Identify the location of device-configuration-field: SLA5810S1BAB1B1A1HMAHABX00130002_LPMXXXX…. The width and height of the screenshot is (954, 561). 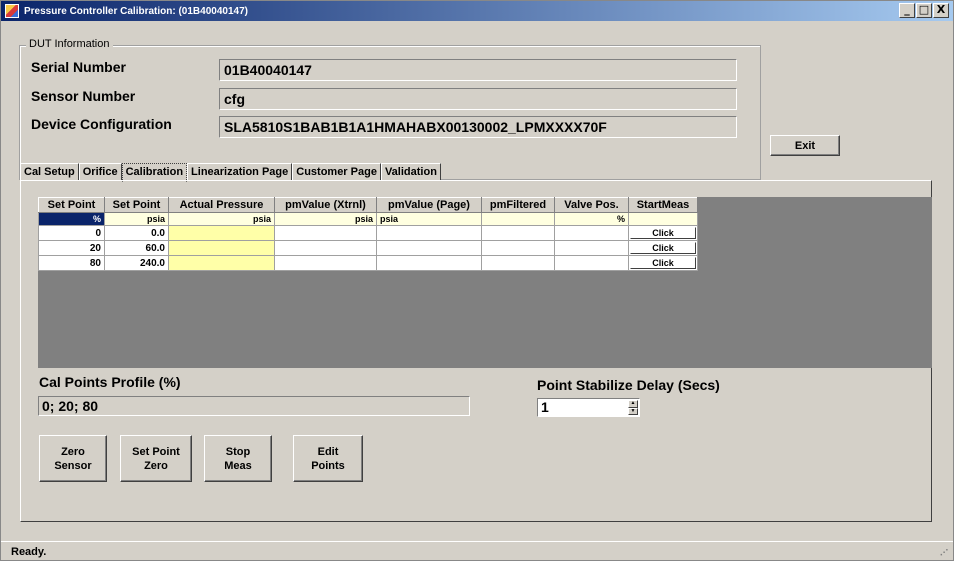
(478, 127).